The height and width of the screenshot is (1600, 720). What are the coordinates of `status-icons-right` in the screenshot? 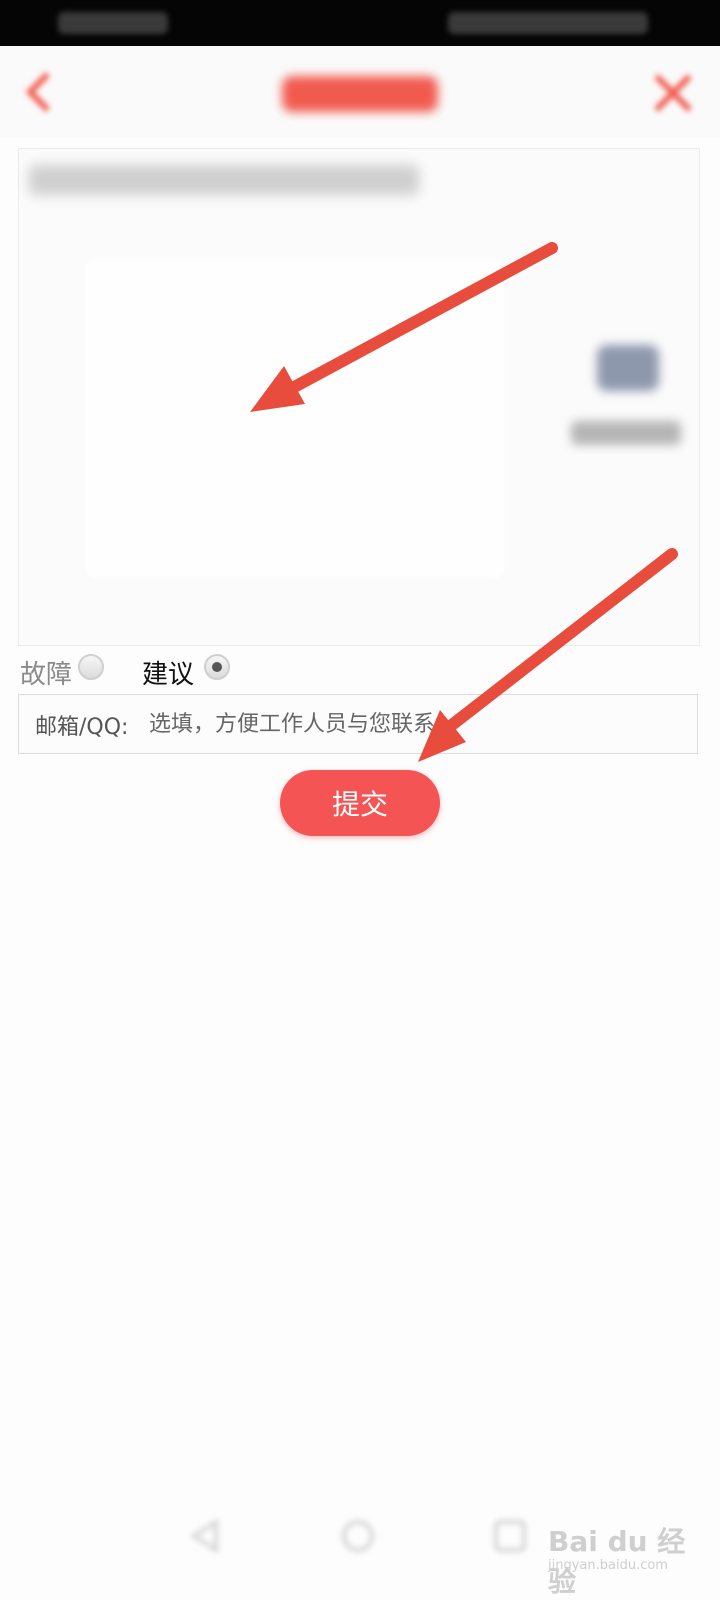 It's located at (548, 23).